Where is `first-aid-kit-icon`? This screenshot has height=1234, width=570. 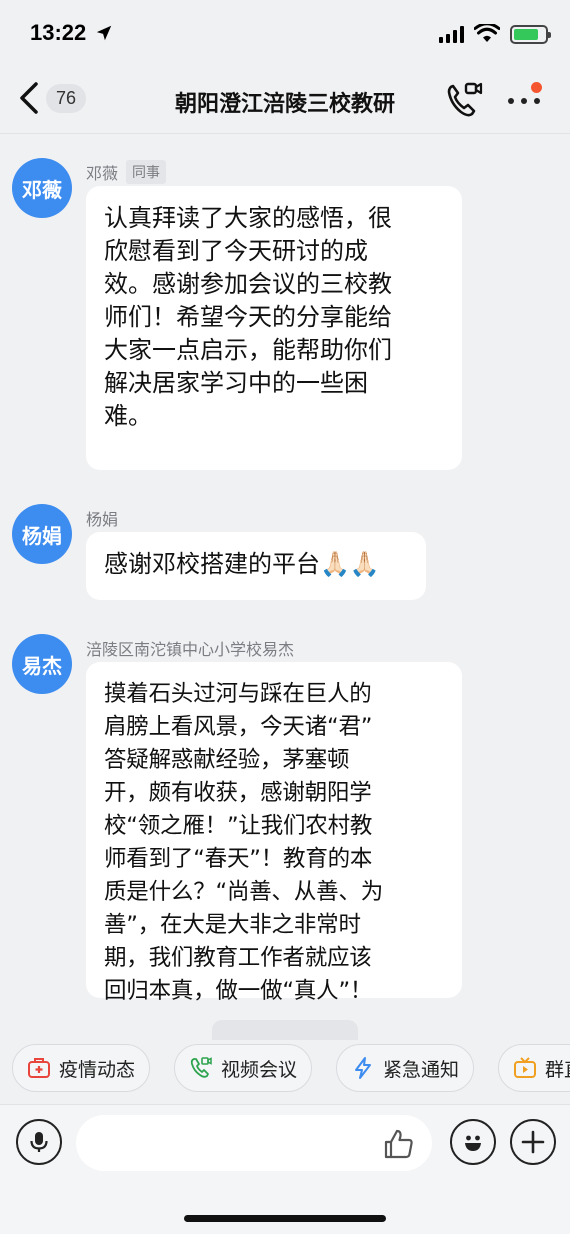
first-aid-kit-icon is located at coordinates (39, 1068).